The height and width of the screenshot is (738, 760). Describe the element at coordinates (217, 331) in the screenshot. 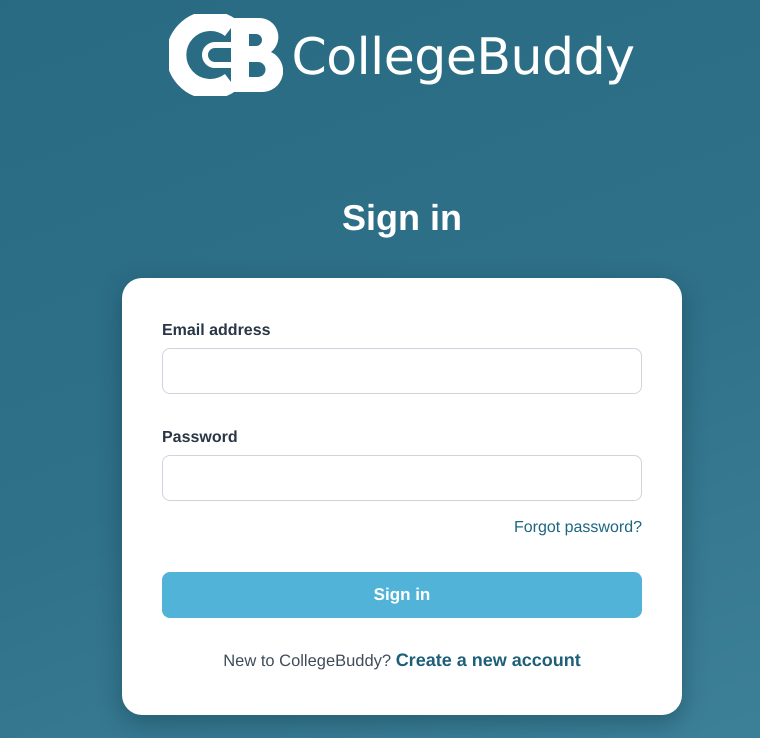

I see `field-label: Email address` at that location.